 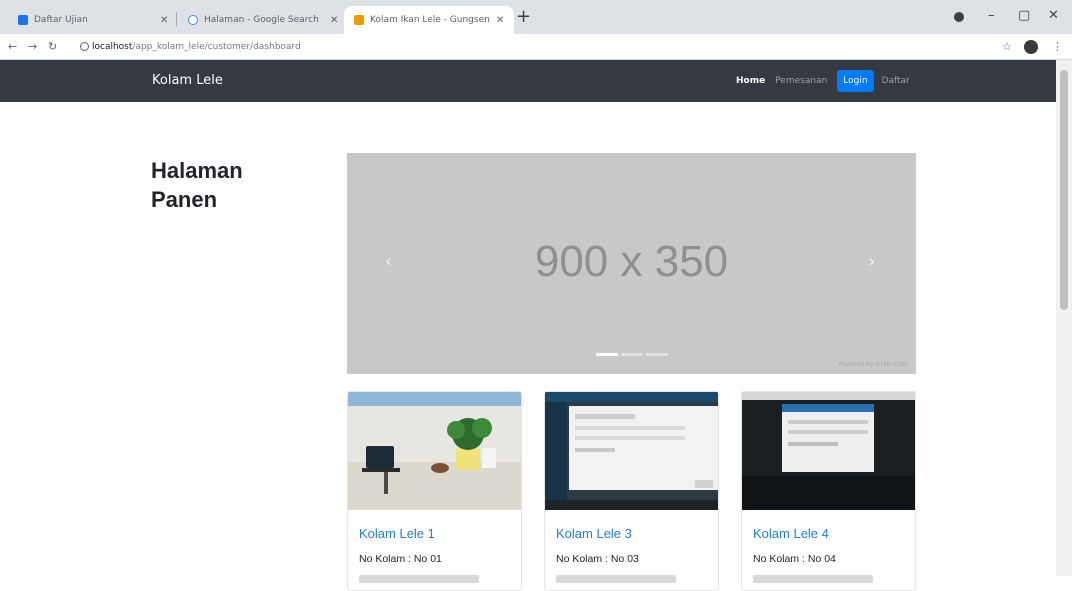 I want to click on tab-divider, so click(x=176, y=19).